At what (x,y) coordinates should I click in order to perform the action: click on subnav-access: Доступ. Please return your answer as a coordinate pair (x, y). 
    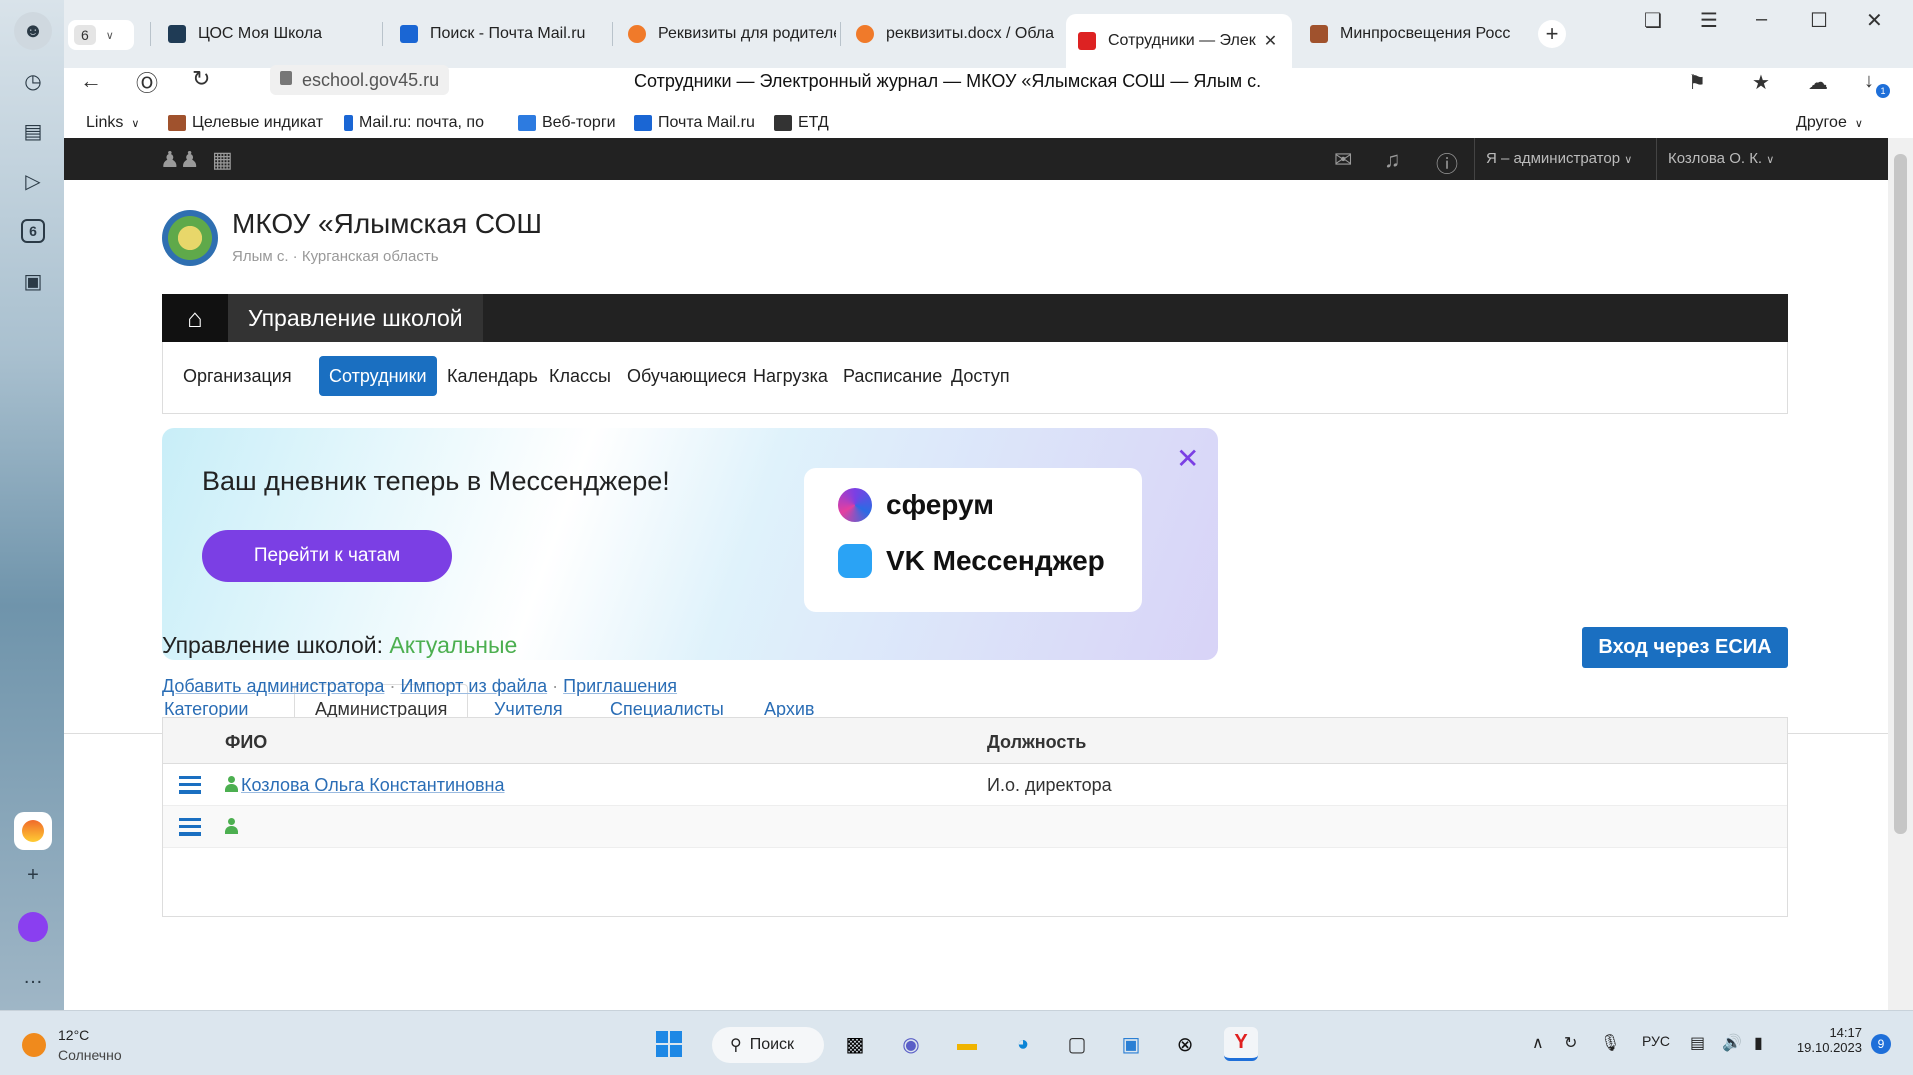
    Looking at the image, I should click on (980, 376).